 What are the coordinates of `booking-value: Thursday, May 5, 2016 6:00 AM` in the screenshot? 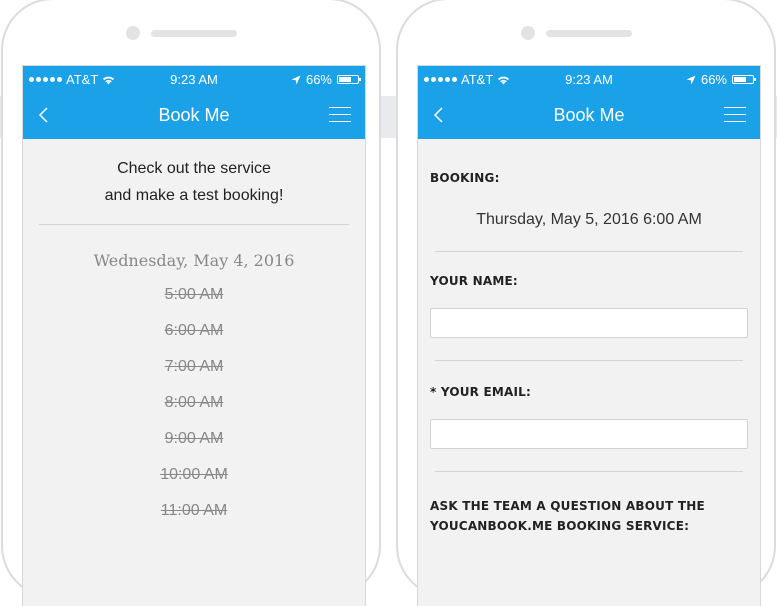 It's located at (589, 219).